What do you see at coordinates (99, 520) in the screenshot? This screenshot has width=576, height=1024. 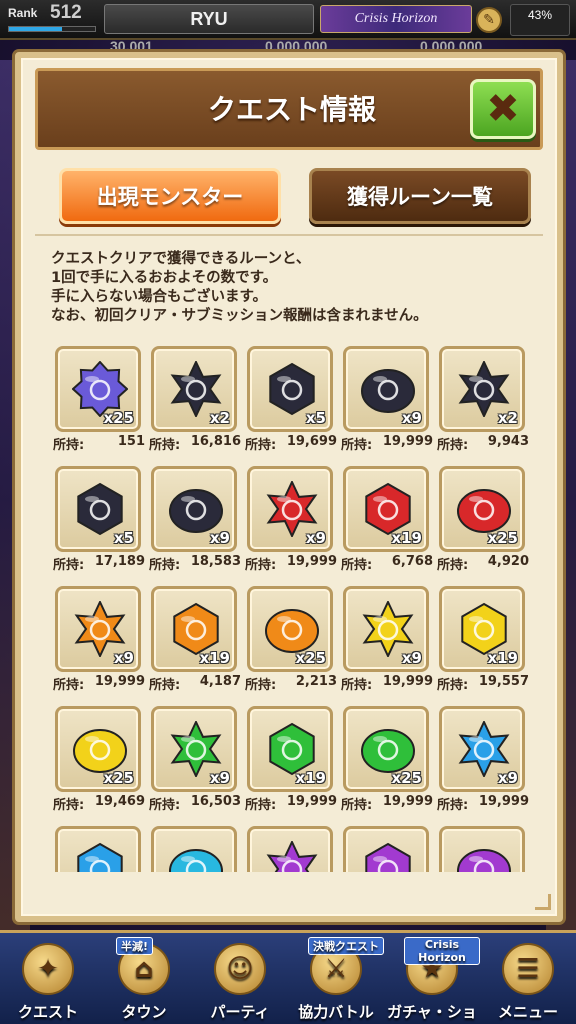 I see `rune-item: x5 所持: 17,189` at bounding box center [99, 520].